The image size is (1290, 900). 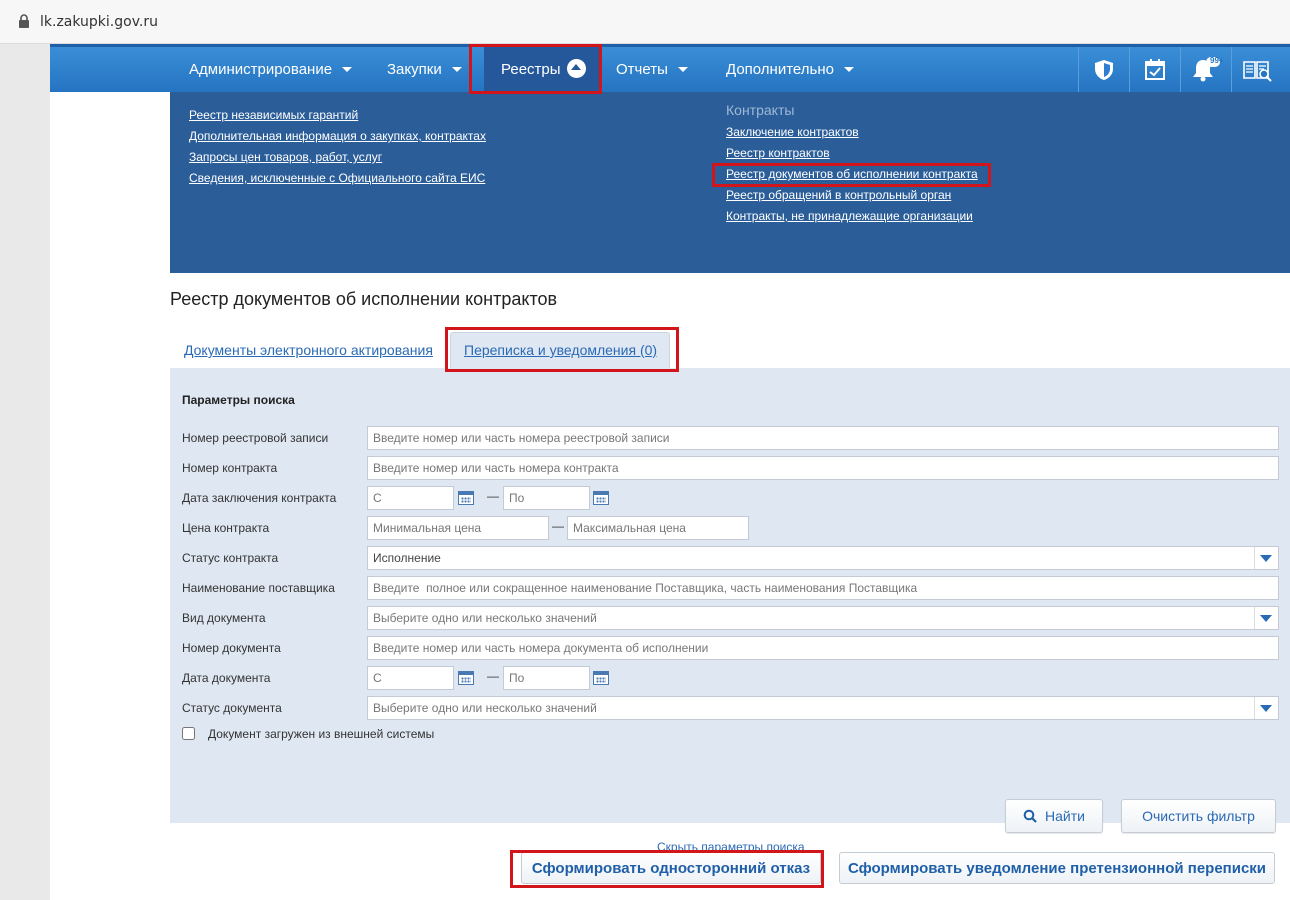 What do you see at coordinates (458, 528) in the screenshot?
I see `min-price-input` at bounding box center [458, 528].